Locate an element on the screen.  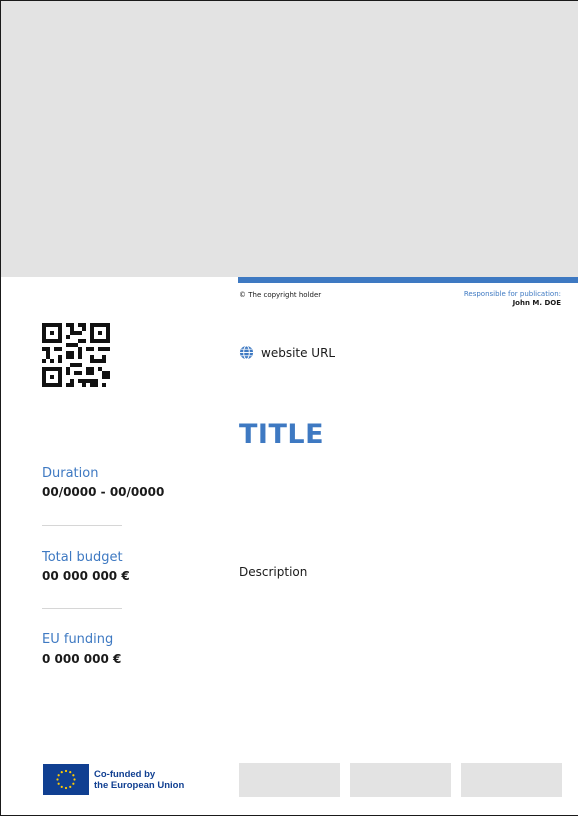
total-budget-value: 00 000 000 € is located at coordinates (86, 576).